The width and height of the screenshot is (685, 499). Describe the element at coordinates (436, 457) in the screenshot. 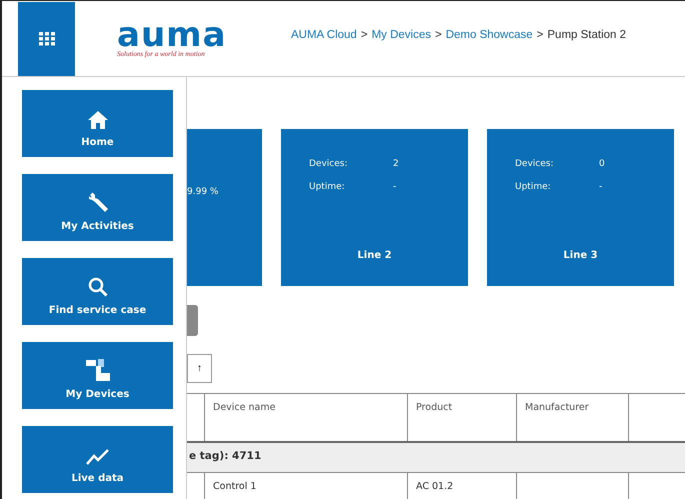

I see `group-row: e tag): 4711` at that location.